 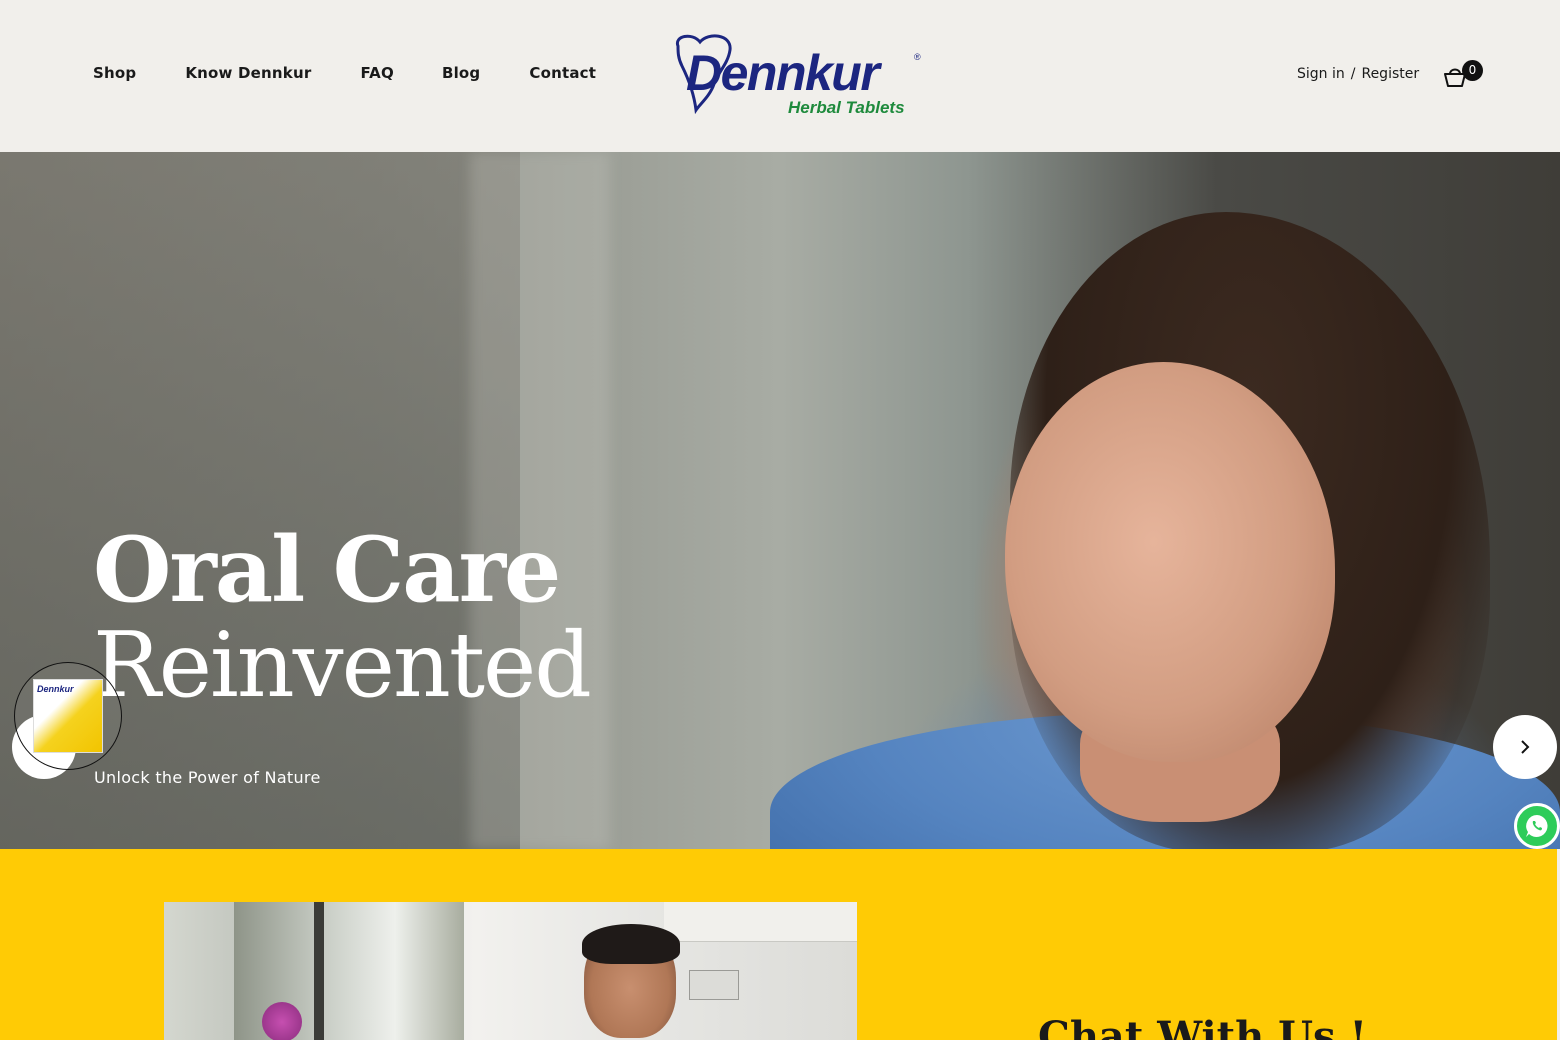 What do you see at coordinates (1472, 70) in the screenshot?
I see `cart-count-badge: 0` at bounding box center [1472, 70].